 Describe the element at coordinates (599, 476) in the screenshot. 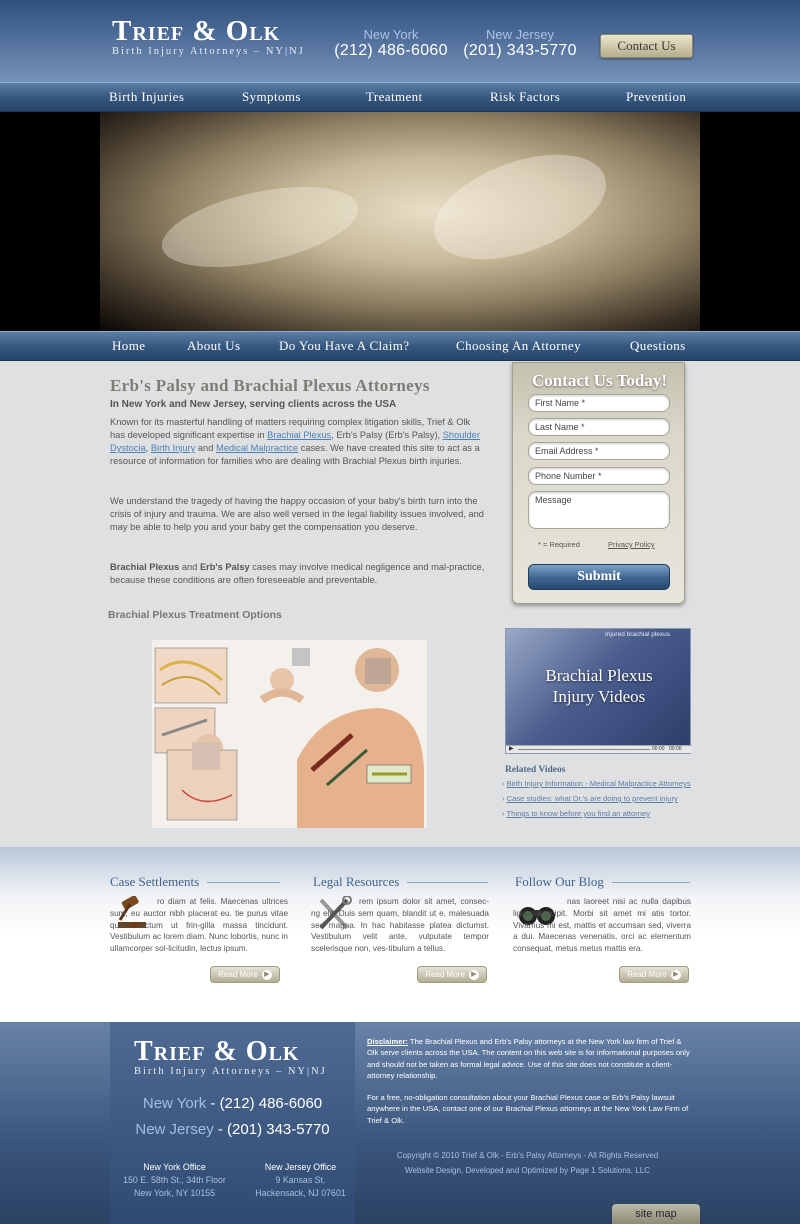

I see `phone-field: Phone Number *` at that location.